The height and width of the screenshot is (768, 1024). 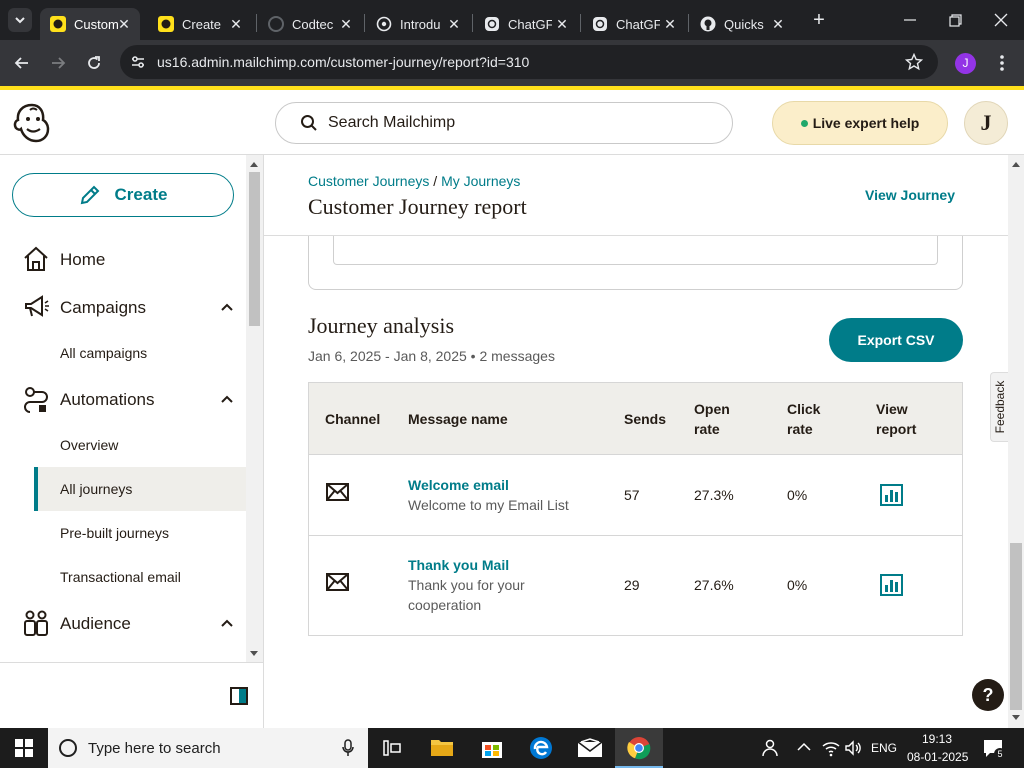 I want to click on mailchimp-favicon-icon, so click(x=58, y=24).